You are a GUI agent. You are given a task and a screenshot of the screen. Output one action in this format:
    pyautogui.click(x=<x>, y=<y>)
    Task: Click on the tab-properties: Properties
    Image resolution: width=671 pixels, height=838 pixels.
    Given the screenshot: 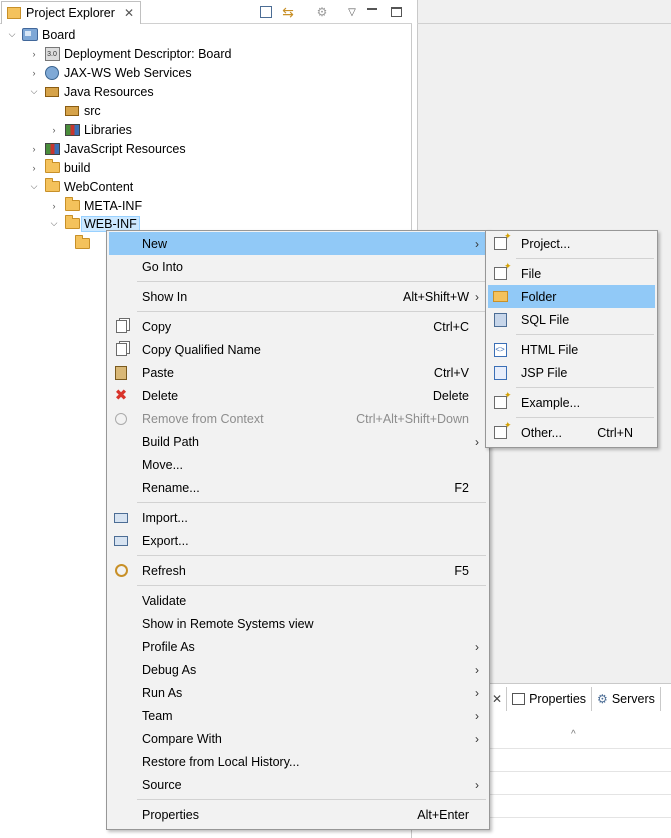 What is the action you would take?
    pyautogui.click(x=550, y=699)
    